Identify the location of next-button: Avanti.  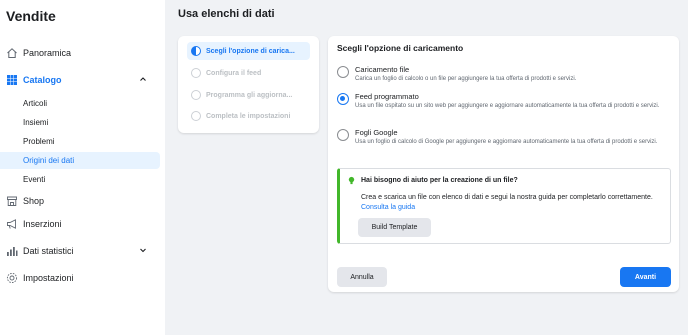
(645, 277).